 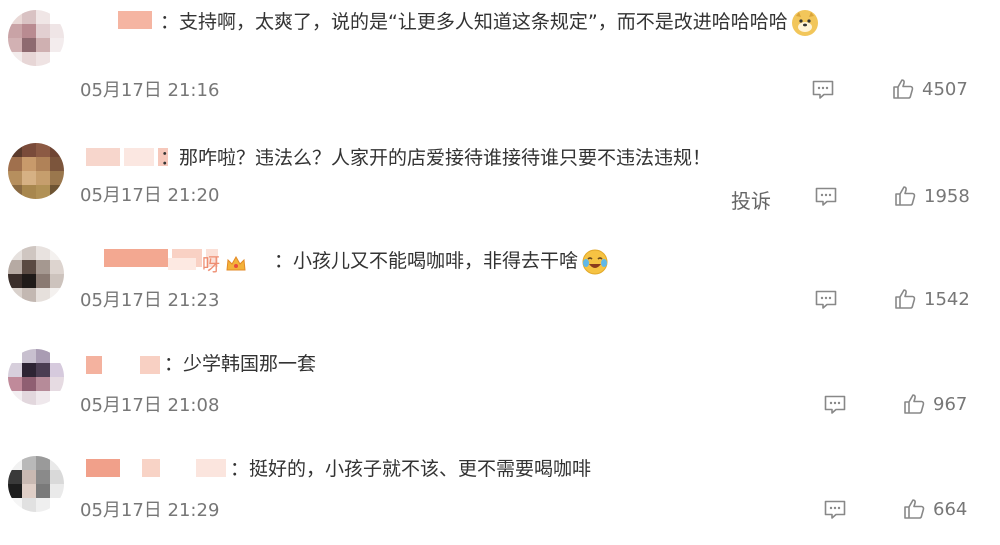 I want to click on like-count: 4507, so click(x=945, y=89).